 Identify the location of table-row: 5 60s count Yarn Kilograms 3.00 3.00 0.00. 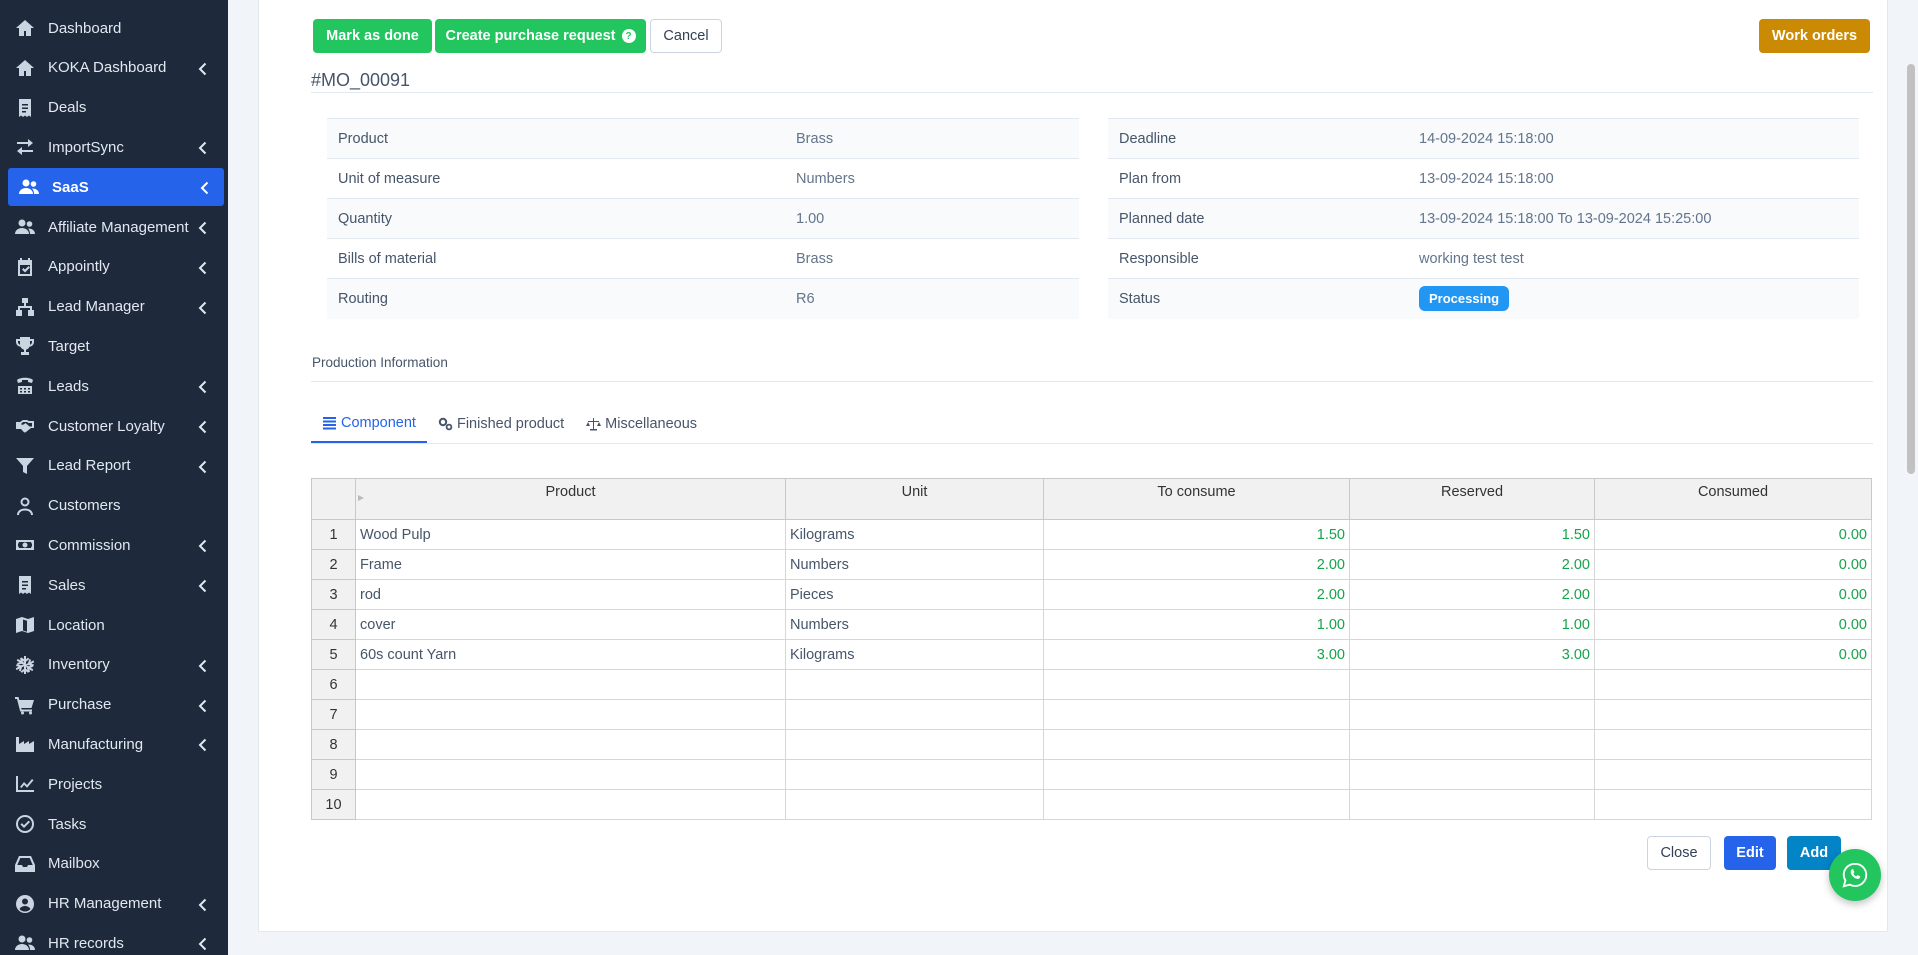
(1091, 654).